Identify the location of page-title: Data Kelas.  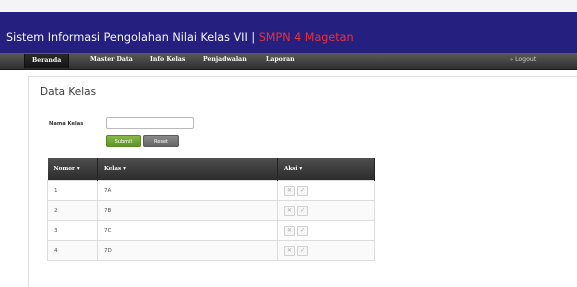
(68, 92).